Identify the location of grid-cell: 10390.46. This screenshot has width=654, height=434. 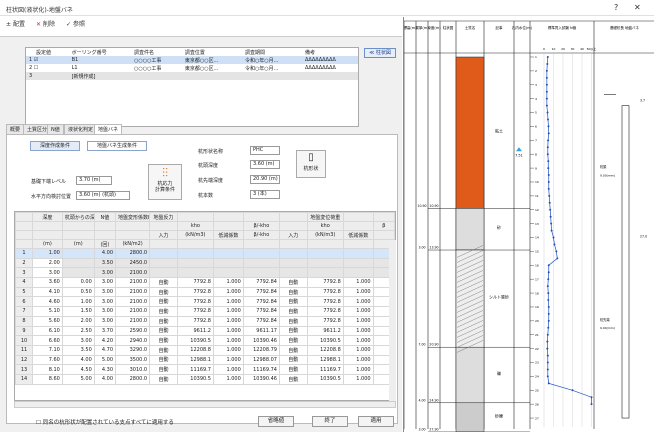
(261, 340).